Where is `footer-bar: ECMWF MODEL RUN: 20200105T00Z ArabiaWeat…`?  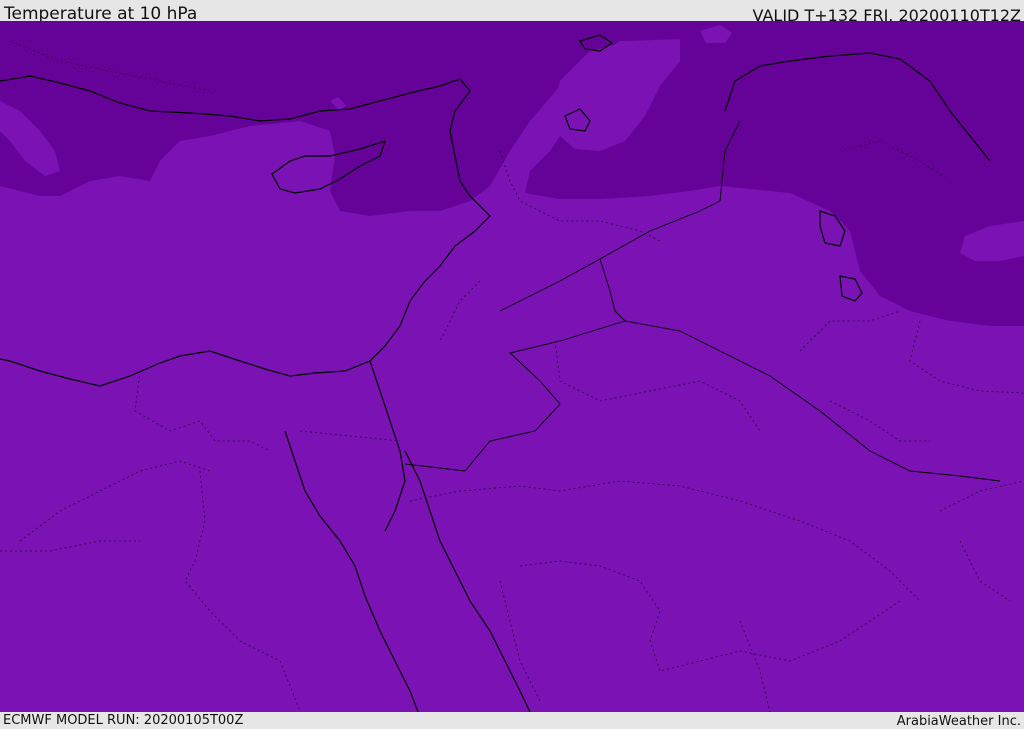 footer-bar: ECMWF MODEL RUN: 20200105T00Z ArabiaWeat… is located at coordinates (512, 720).